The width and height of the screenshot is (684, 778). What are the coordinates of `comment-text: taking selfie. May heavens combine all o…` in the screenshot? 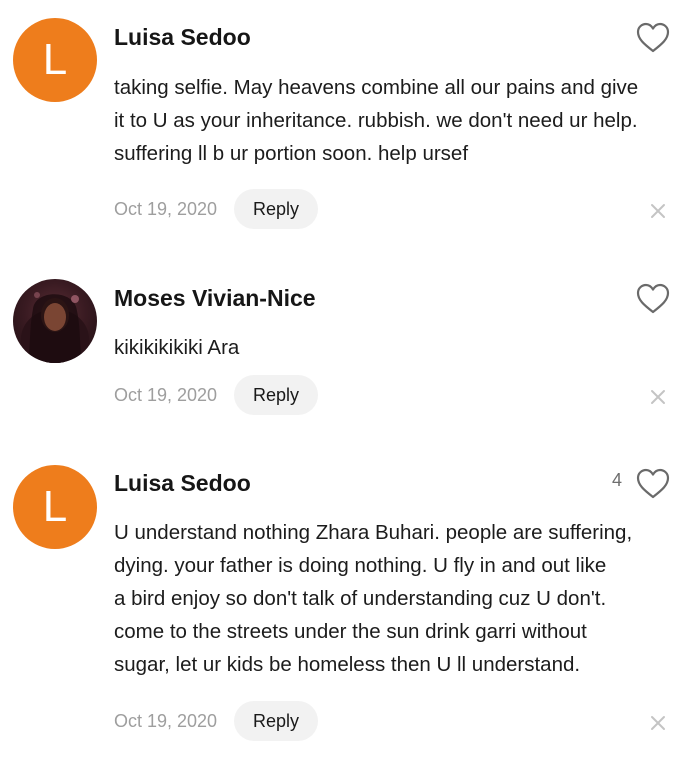 It's located at (376, 120).